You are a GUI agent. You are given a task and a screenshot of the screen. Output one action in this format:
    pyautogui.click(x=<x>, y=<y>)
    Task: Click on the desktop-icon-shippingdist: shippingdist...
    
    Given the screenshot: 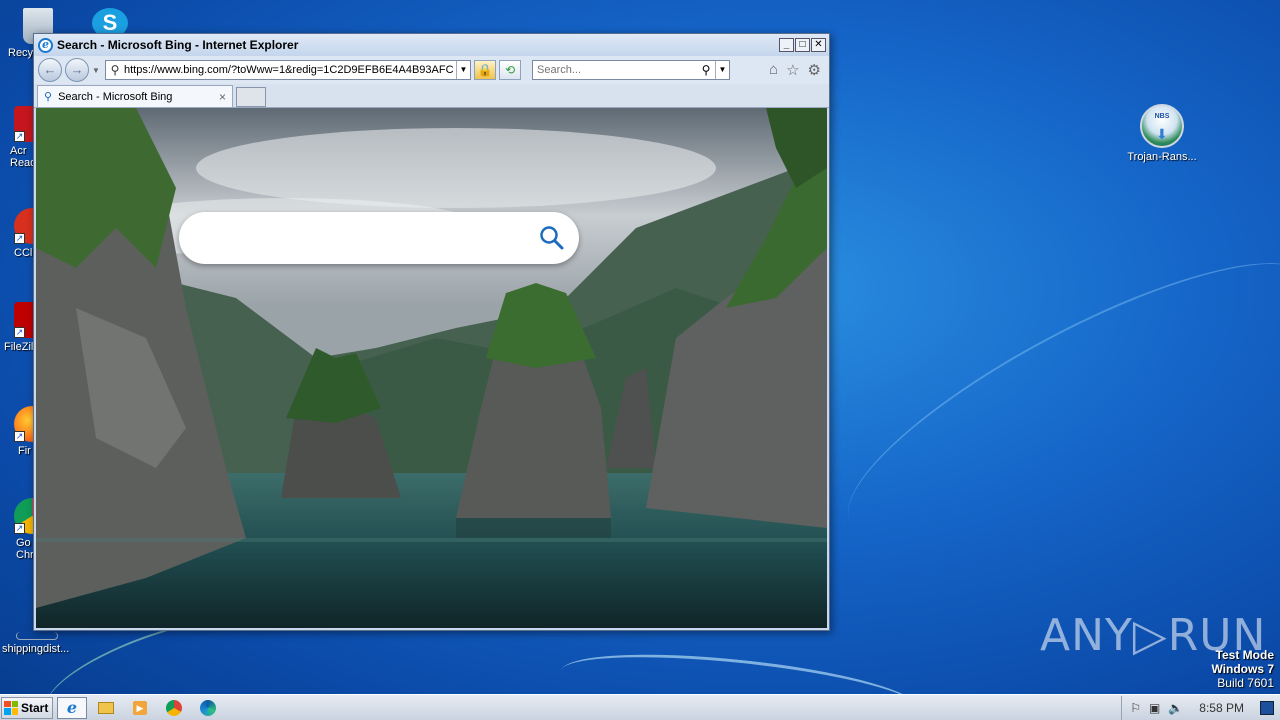 What is the action you would take?
    pyautogui.click(x=40, y=643)
    